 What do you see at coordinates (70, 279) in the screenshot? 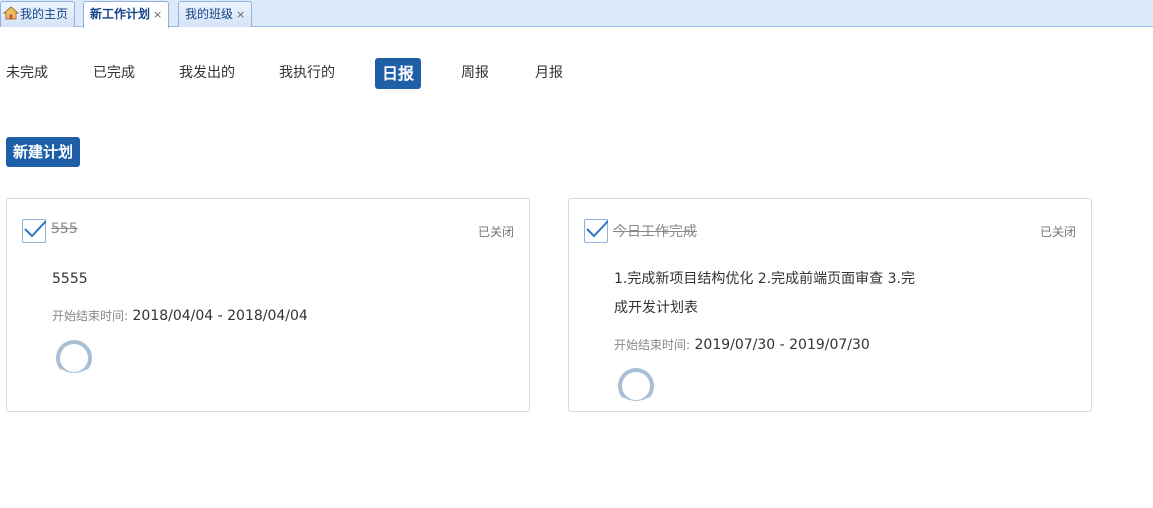
I see `plan-content: 5555` at bounding box center [70, 279].